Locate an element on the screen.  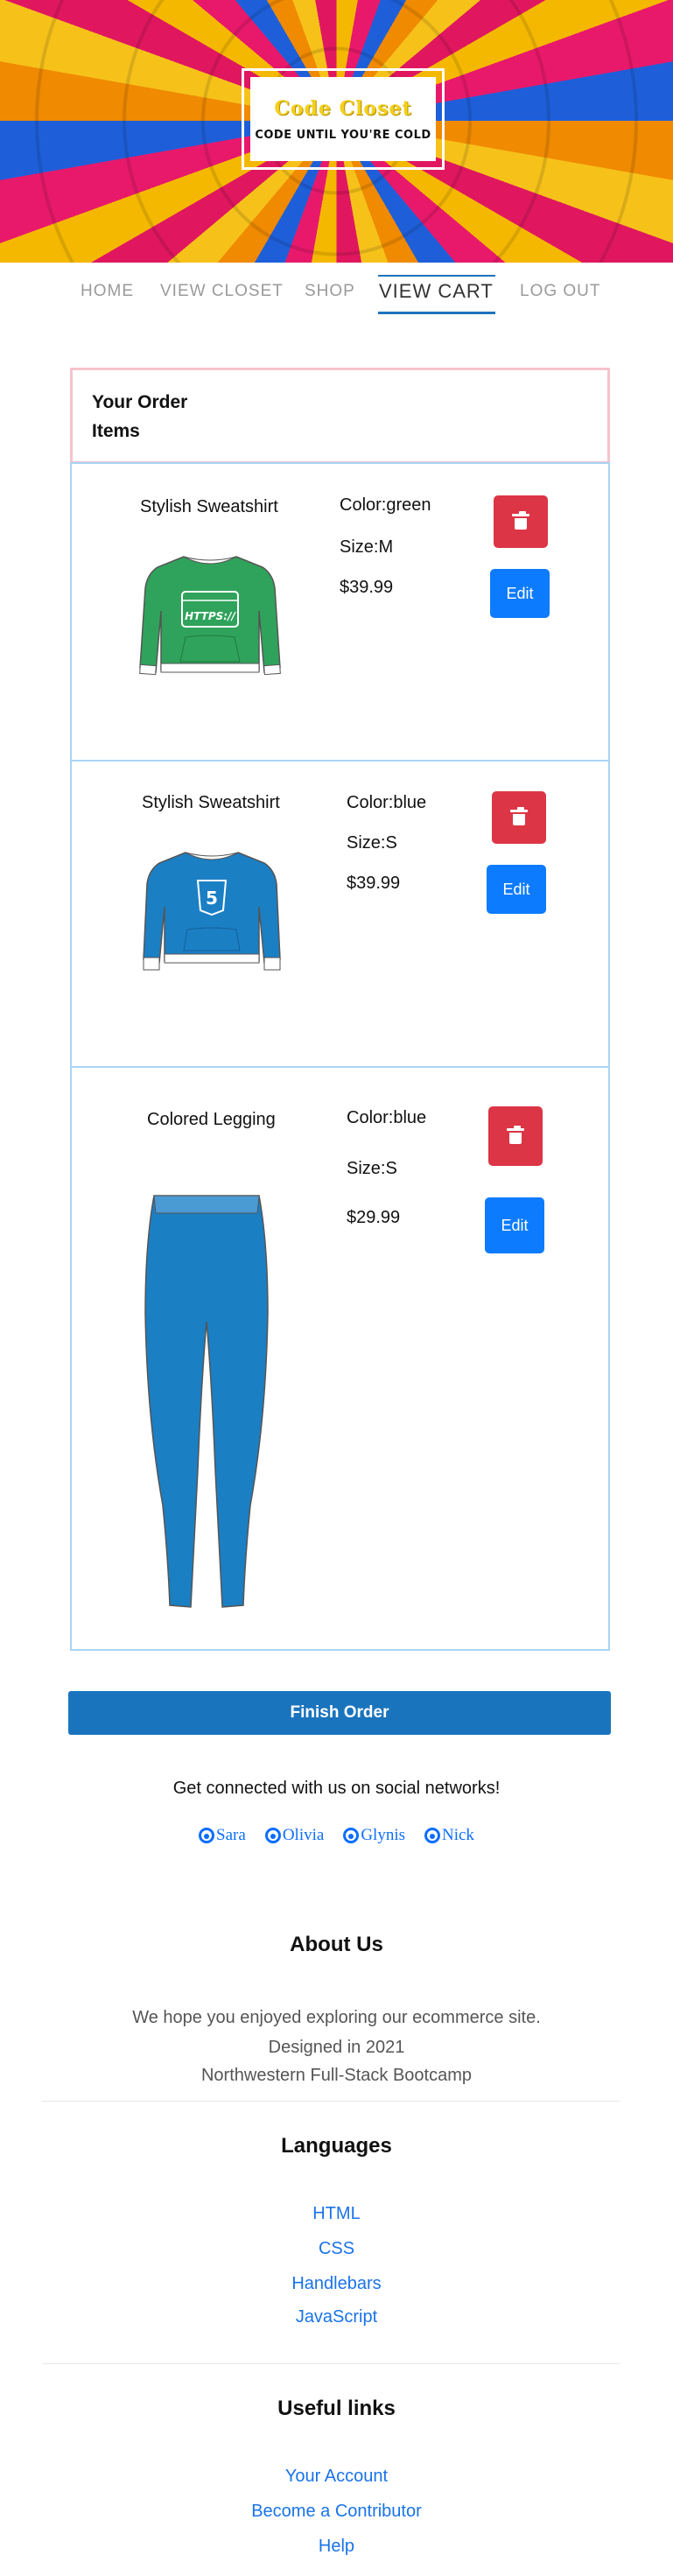
github-link-olivia: Olivia is located at coordinates (294, 1836).